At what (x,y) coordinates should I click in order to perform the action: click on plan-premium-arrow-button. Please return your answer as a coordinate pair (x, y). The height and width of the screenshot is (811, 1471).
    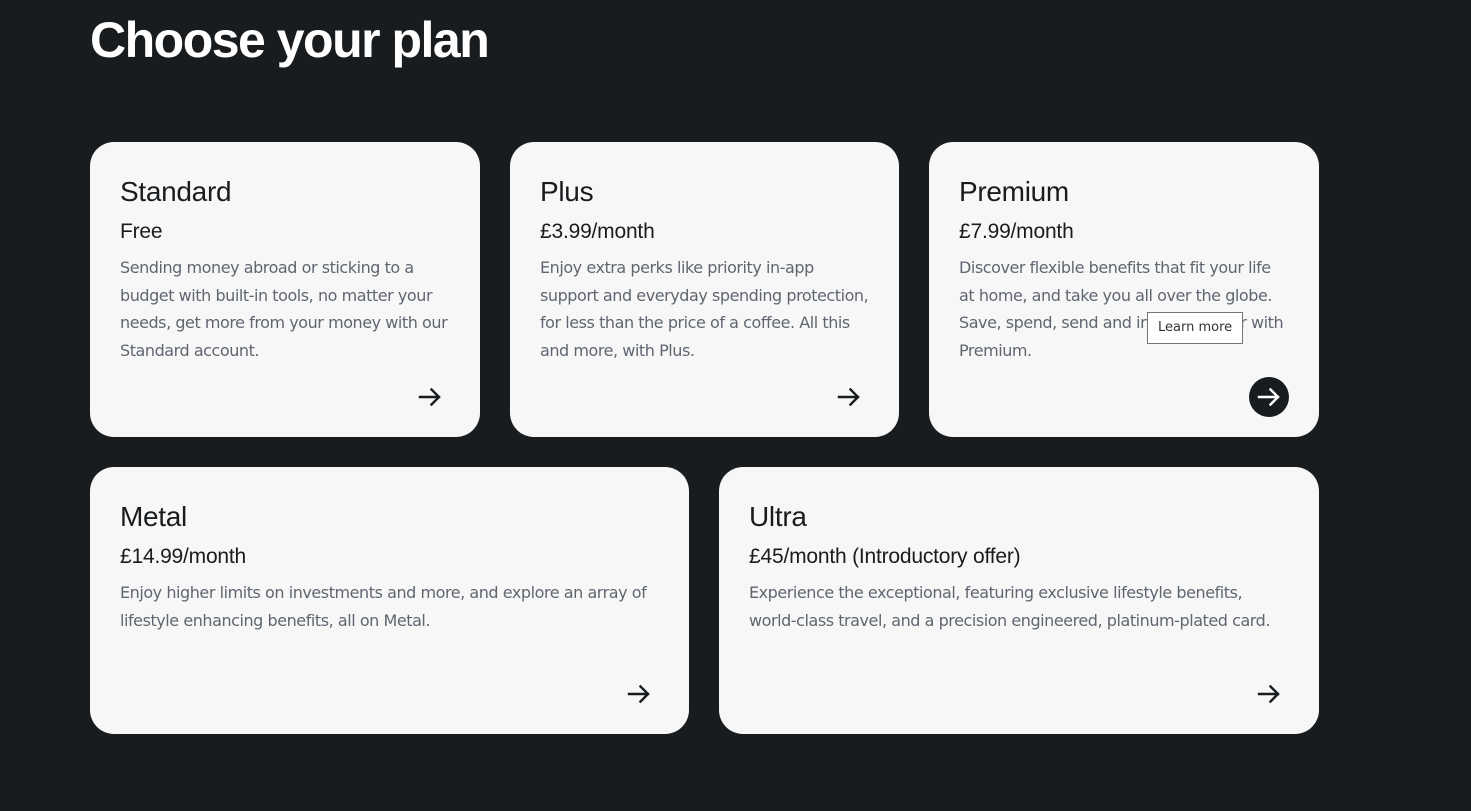
    Looking at the image, I should click on (1269, 397).